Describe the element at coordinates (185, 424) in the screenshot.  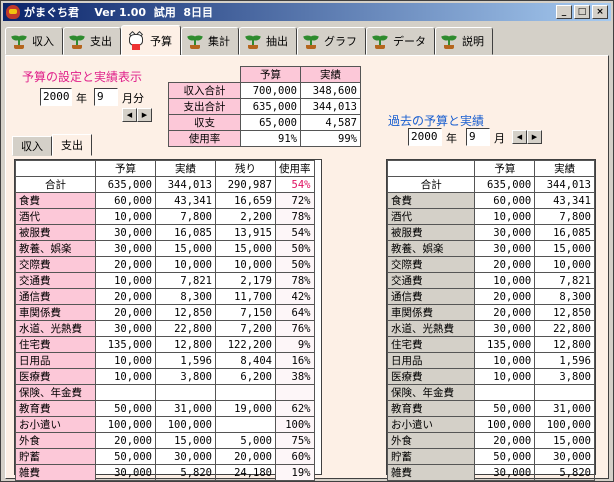
I see `actual-cell: 100,000` at that location.